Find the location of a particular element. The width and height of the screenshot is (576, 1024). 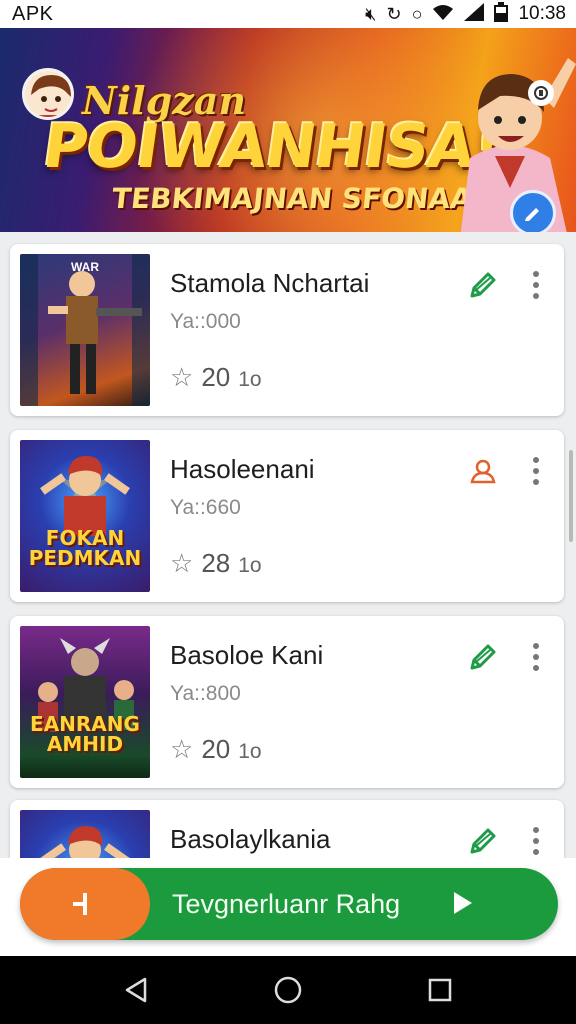

back-button is located at coordinates (136, 990).